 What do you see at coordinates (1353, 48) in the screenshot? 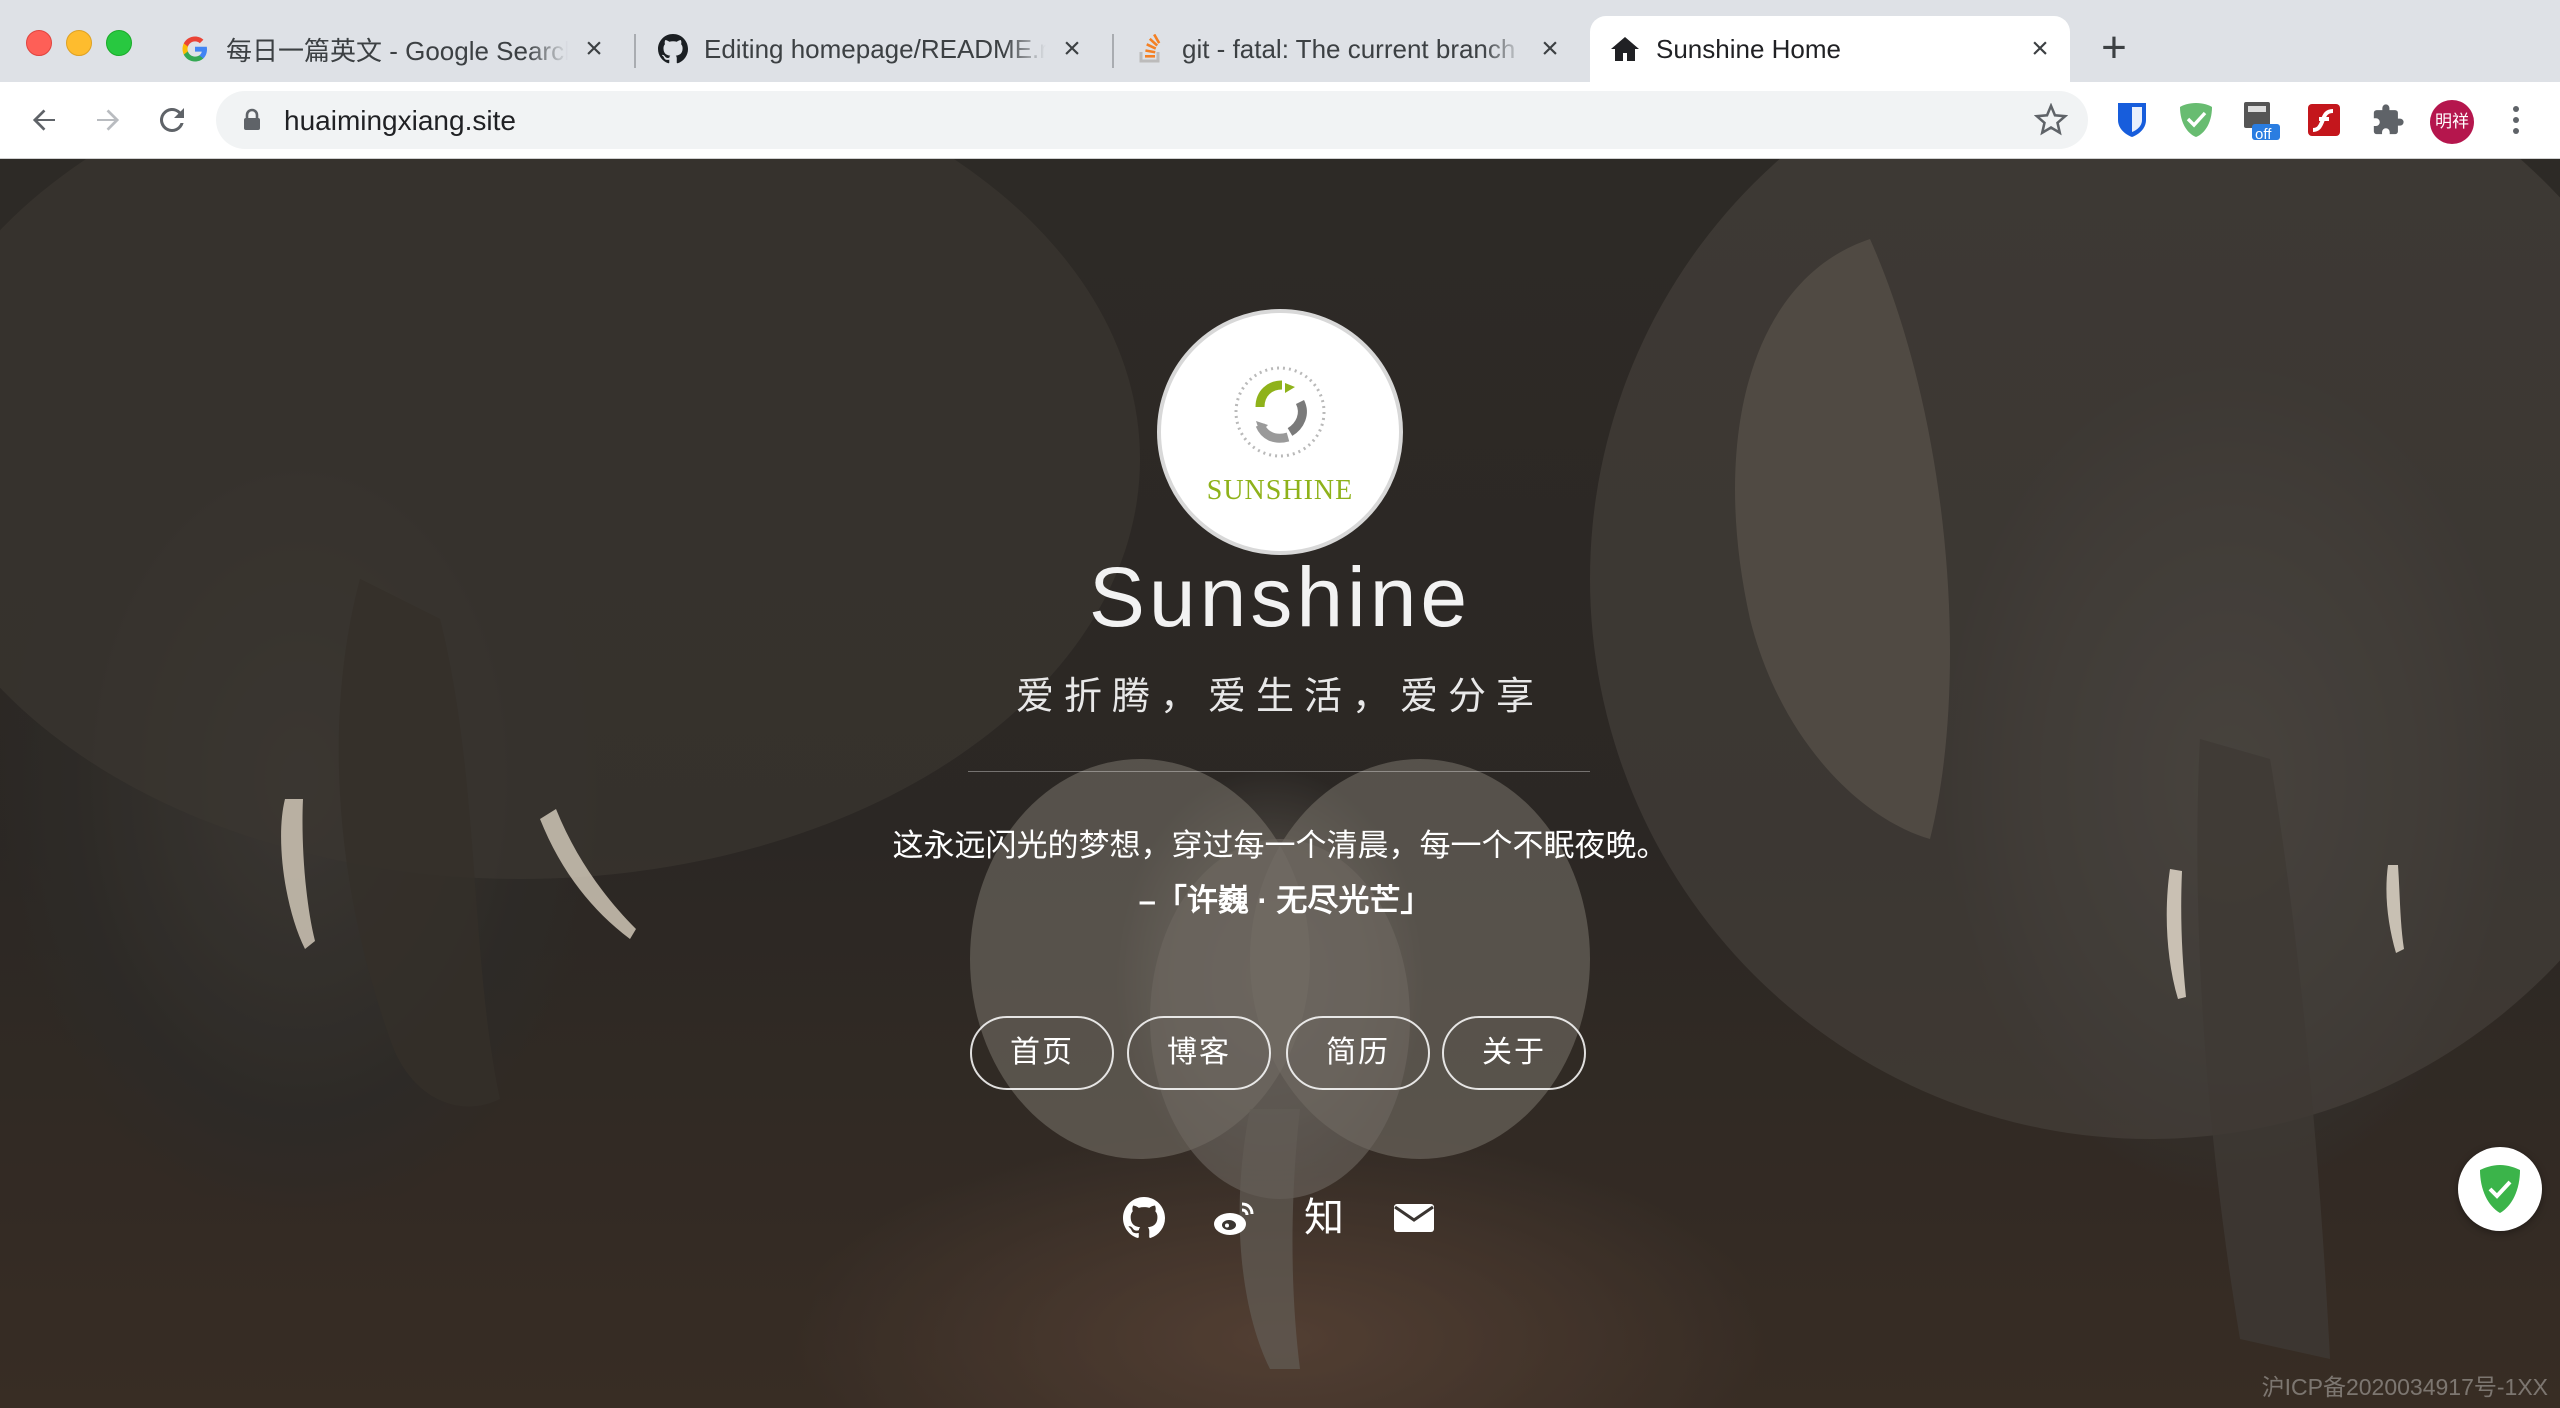
I see `tab-title: git - fatal: The current branch master` at bounding box center [1353, 48].